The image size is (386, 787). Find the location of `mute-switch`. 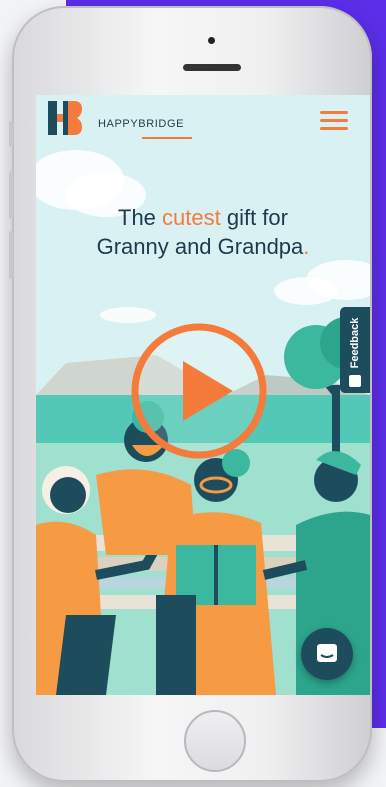

mute-switch is located at coordinates (11, 134).